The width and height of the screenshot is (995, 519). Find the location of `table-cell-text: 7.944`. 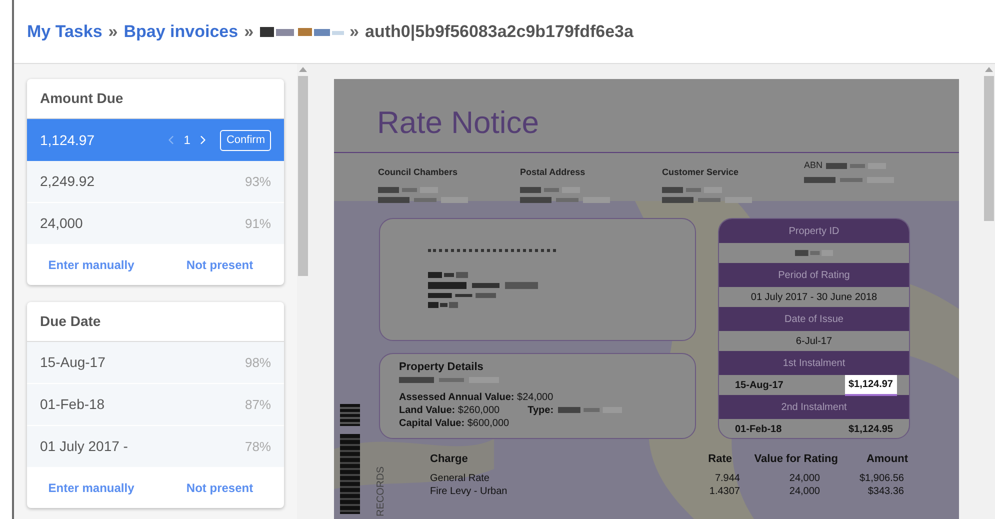

table-cell-text: 7.944 is located at coordinates (727, 478).